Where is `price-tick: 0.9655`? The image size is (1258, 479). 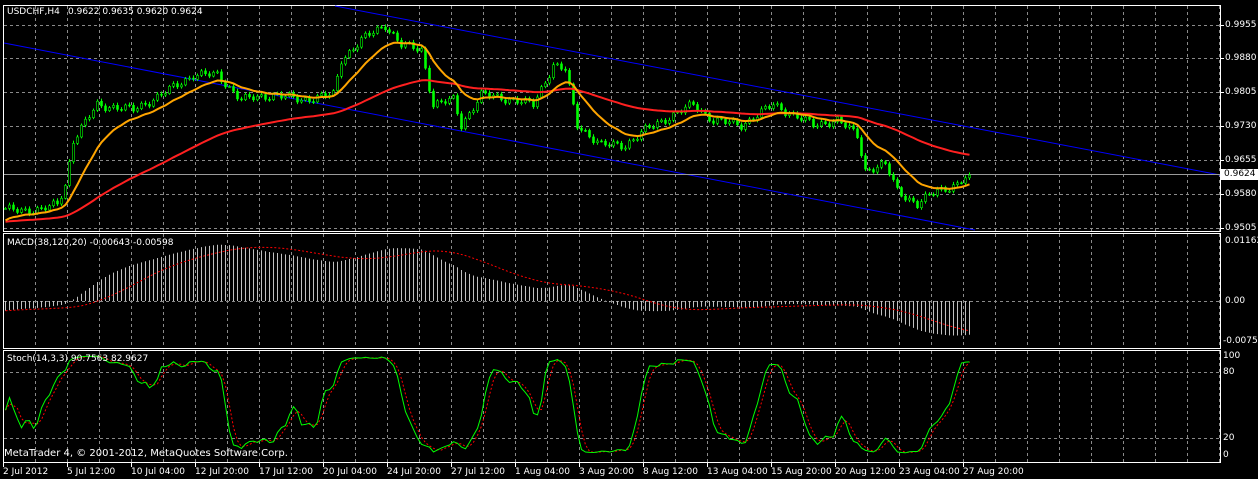
price-tick: 0.9655 is located at coordinates (1241, 160).